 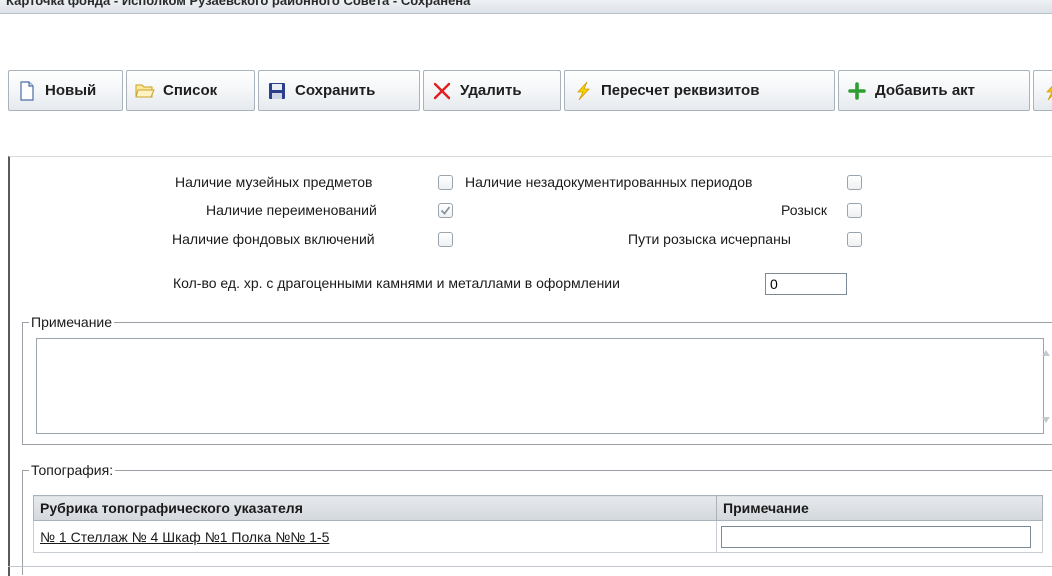 What do you see at coordinates (538, 536) in the screenshot?
I see `table-row: № 1 Стеллаж № 4 Шкаф №1 Полка №№ 1-5` at bounding box center [538, 536].